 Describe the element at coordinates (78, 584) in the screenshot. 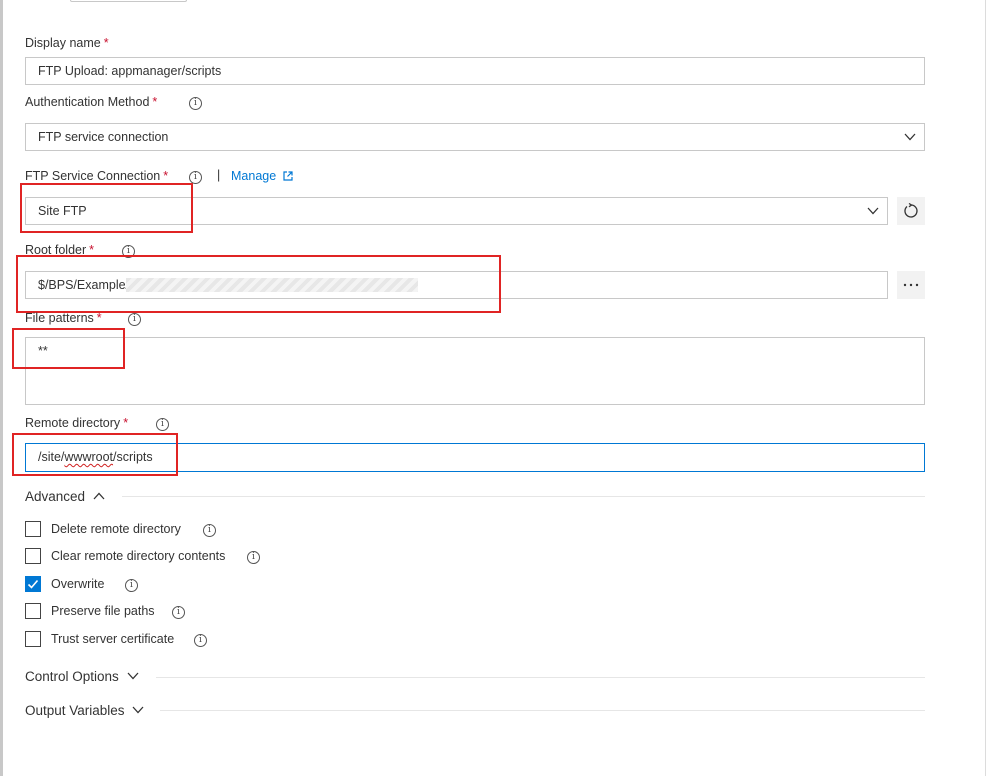

I see `option-label: Overwrite` at that location.